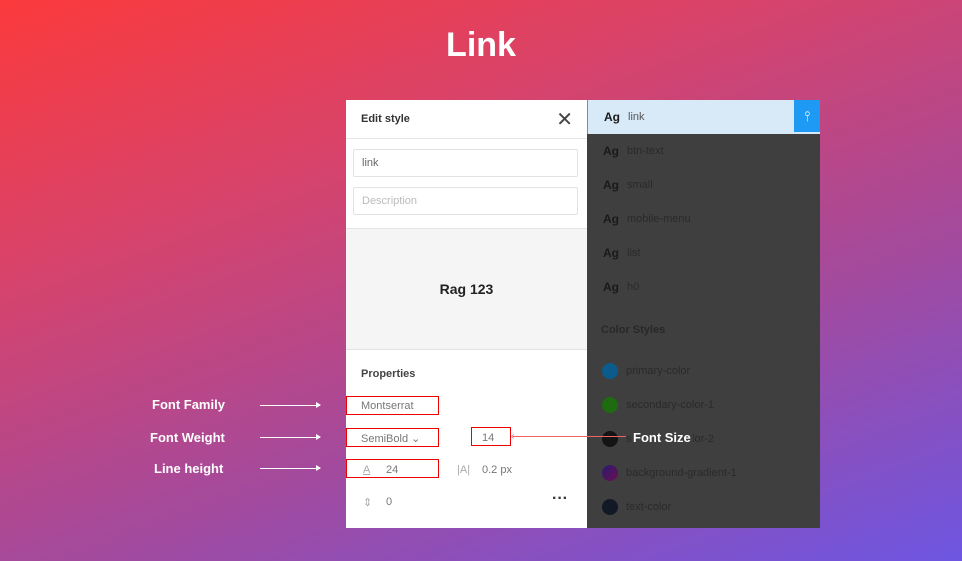  Describe the element at coordinates (633, 287) in the screenshot. I see `style-name: h0` at that location.